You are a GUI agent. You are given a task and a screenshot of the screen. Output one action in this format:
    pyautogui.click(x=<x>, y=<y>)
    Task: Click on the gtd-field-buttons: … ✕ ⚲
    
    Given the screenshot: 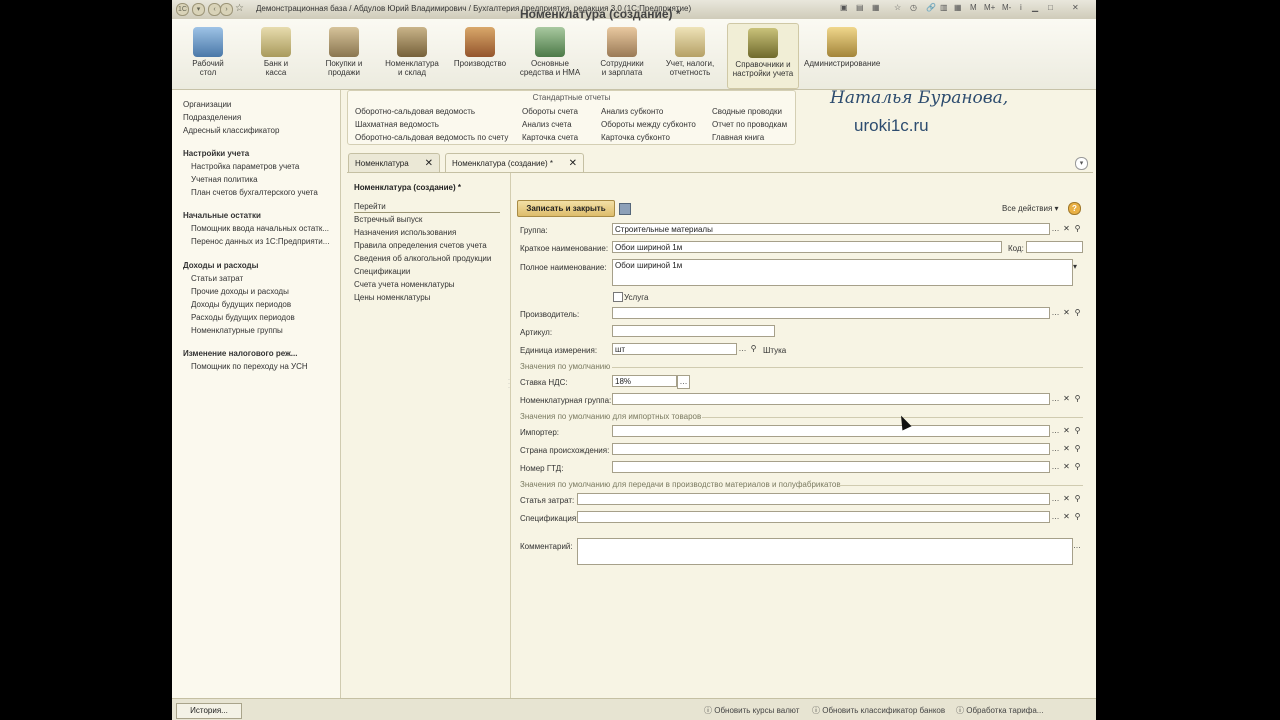 What is the action you would take?
    pyautogui.click(x=1066, y=467)
    